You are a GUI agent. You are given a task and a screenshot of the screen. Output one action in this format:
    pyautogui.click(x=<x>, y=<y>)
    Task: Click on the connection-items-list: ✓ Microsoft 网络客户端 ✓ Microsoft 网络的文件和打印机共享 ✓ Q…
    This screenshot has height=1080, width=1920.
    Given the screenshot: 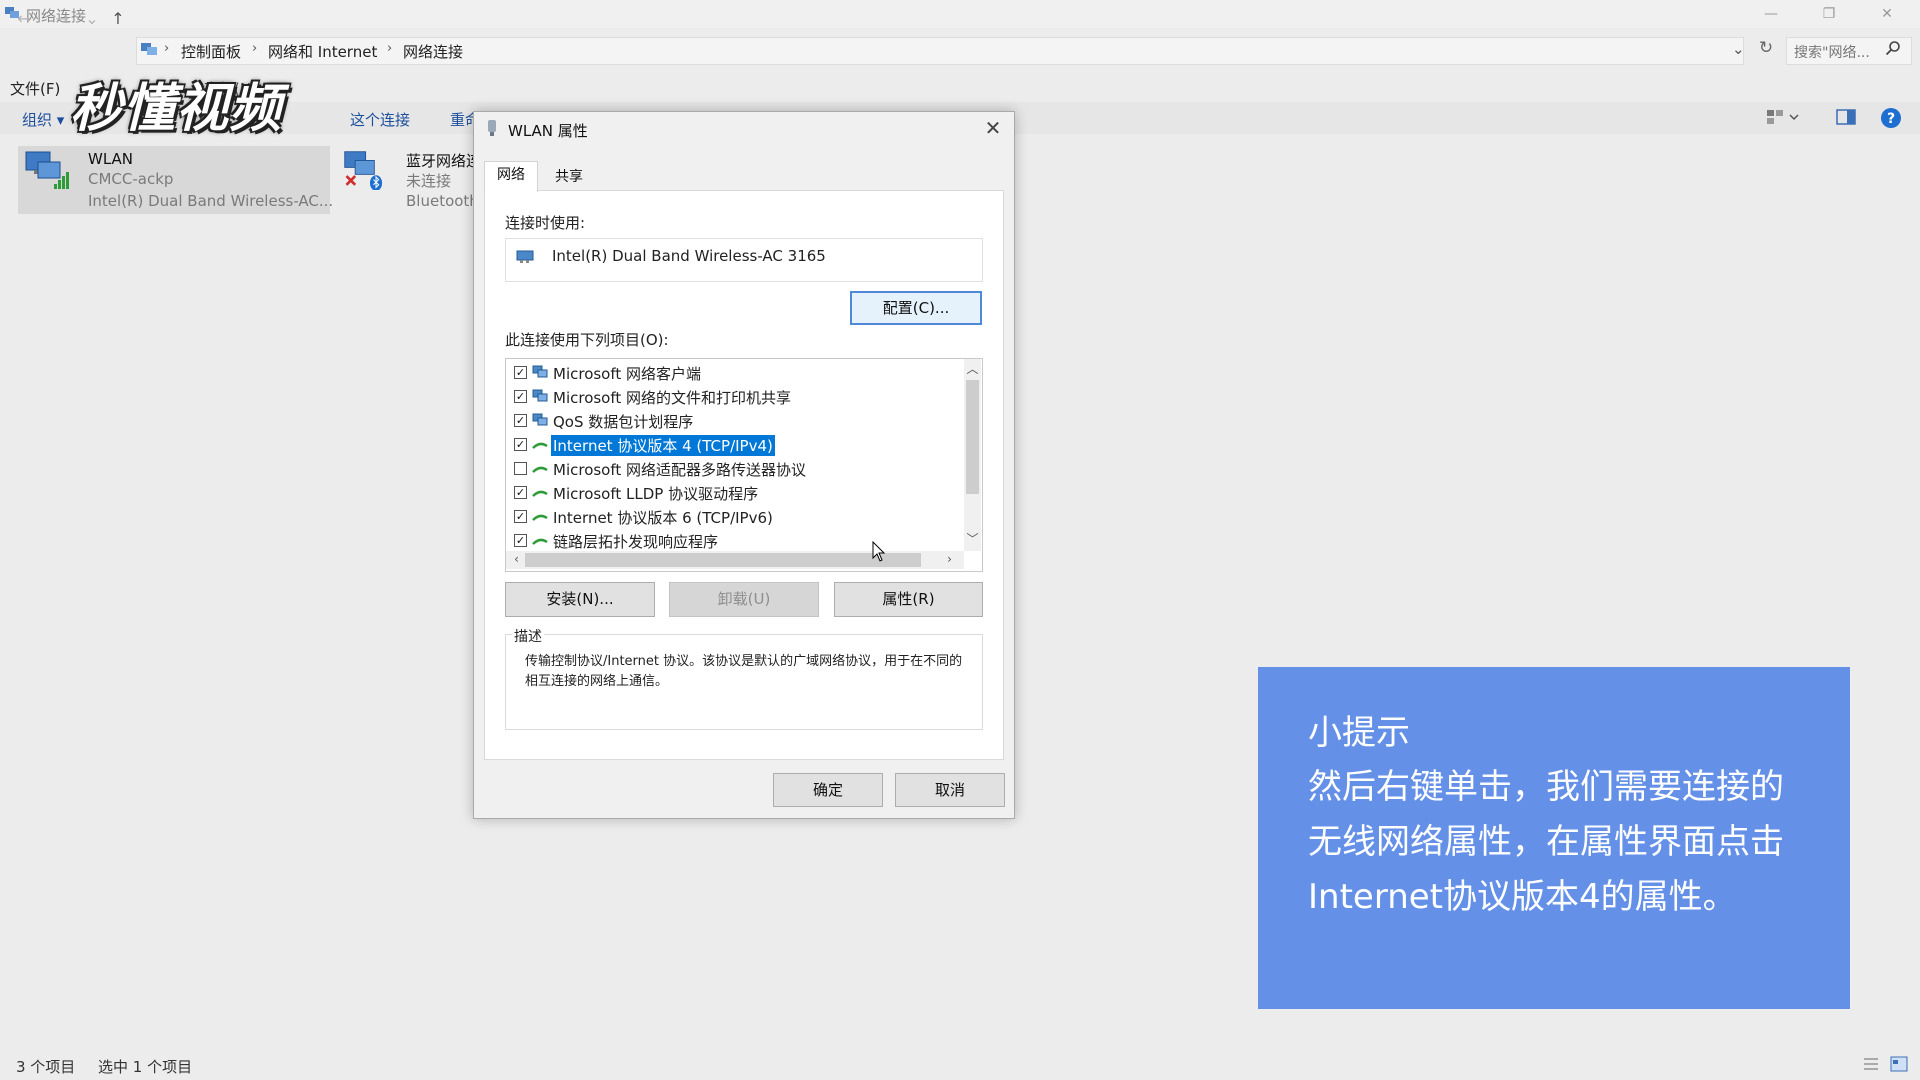 What is the action you would take?
    pyautogui.click(x=744, y=465)
    